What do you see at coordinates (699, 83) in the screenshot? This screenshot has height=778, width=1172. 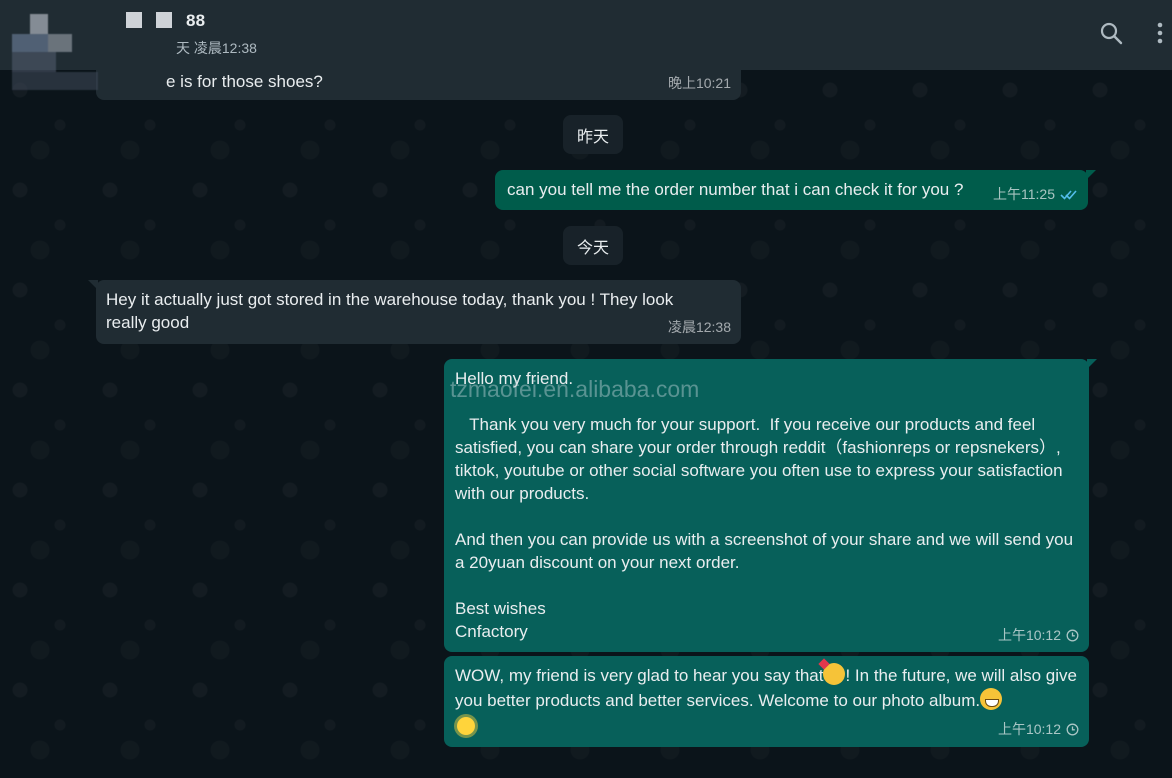 I see `message-time: 晚上10:21` at bounding box center [699, 83].